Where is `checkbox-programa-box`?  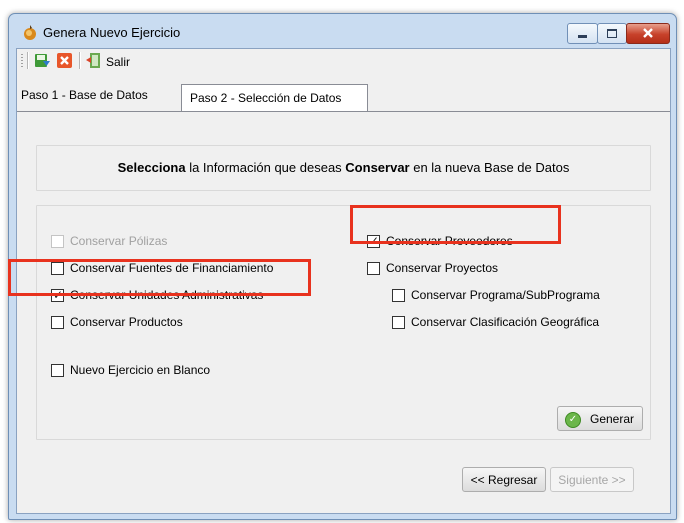
checkbox-programa-box is located at coordinates (398, 295).